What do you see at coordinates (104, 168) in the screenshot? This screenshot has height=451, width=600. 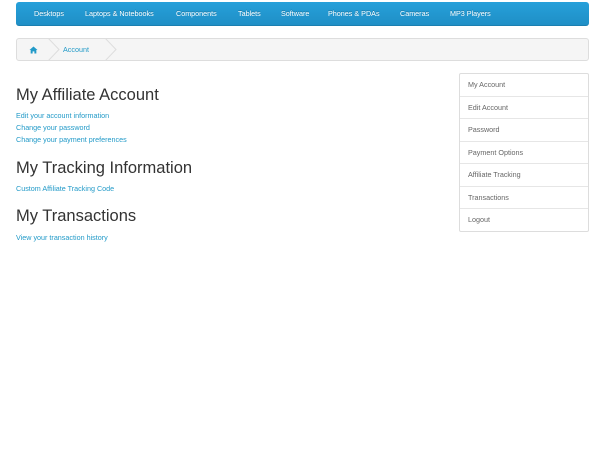 I see `tracking-information-heading: My Tracking Information` at bounding box center [104, 168].